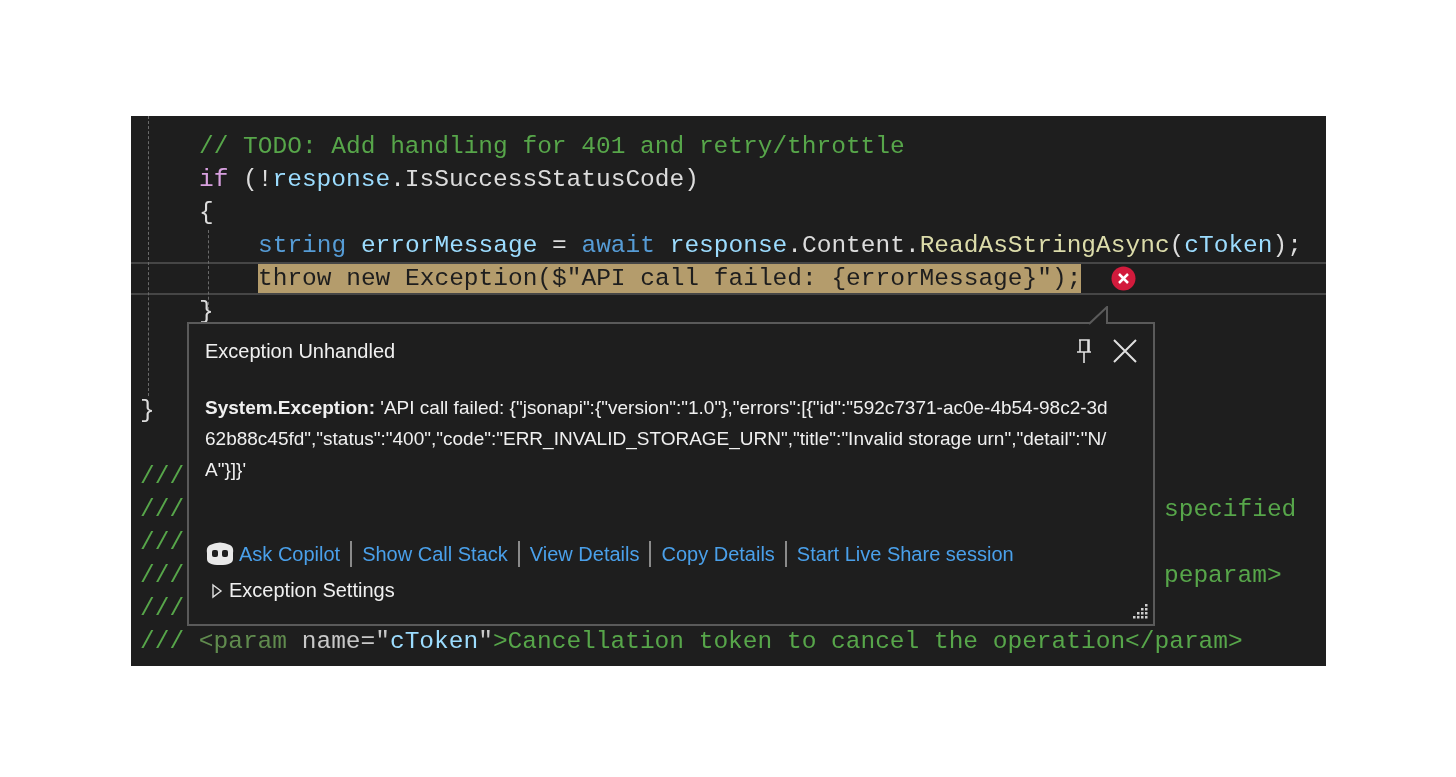  Describe the element at coordinates (674, 590) in the screenshot. I see `exception-settings-toggle: Exception Settings` at that location.